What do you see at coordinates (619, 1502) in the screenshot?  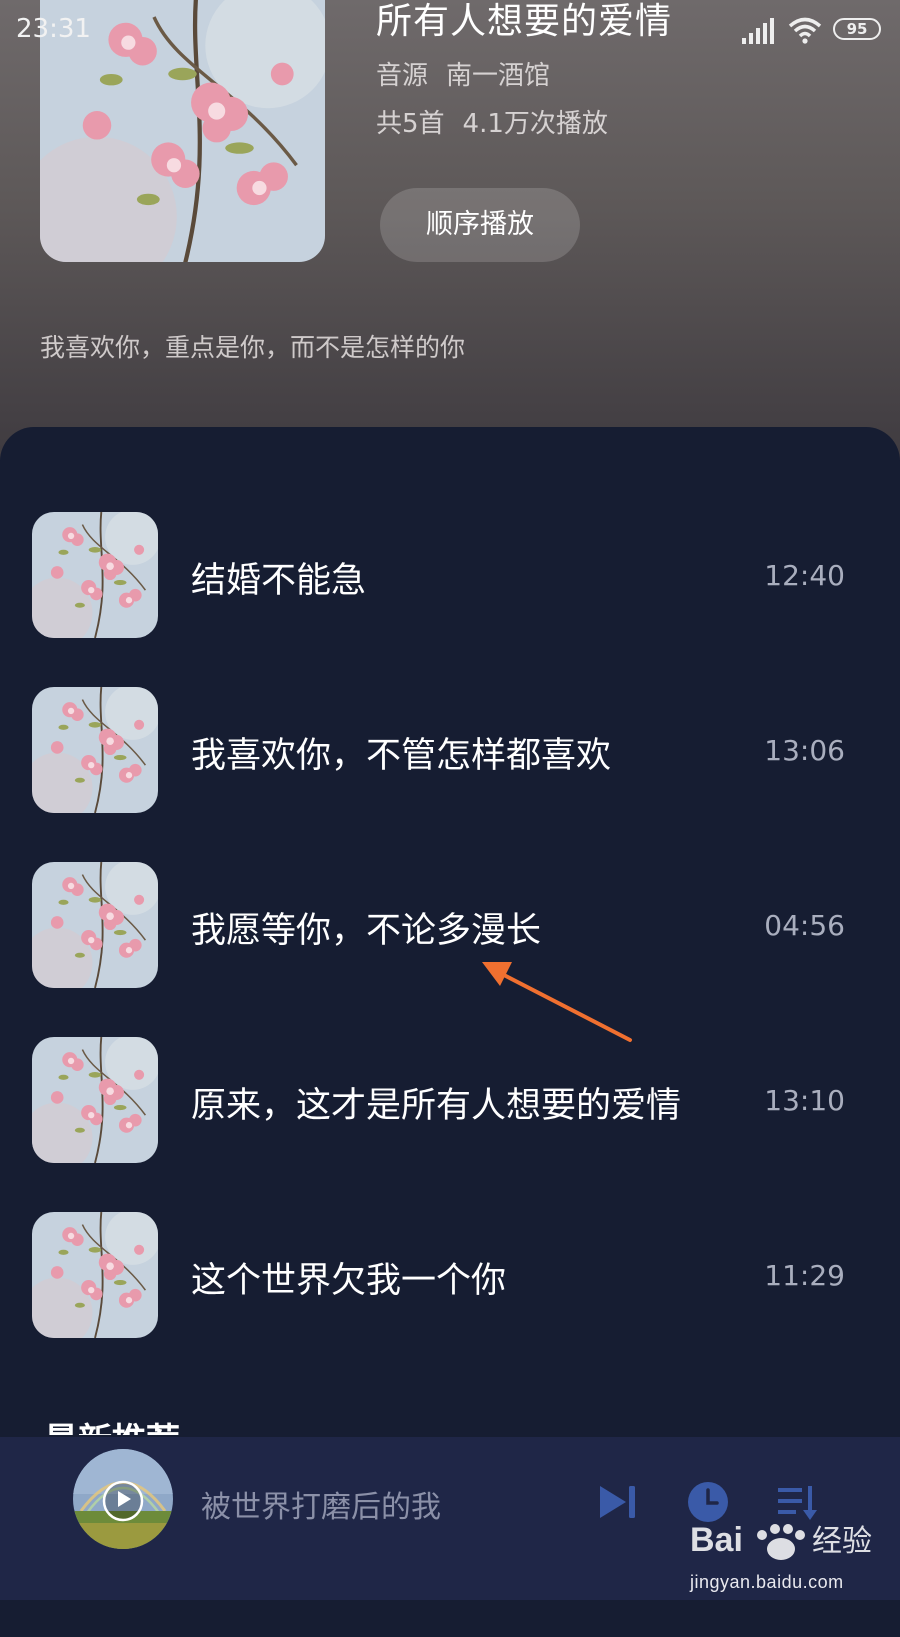 I see `next-track-icon` at bounding box center [619, 1502].